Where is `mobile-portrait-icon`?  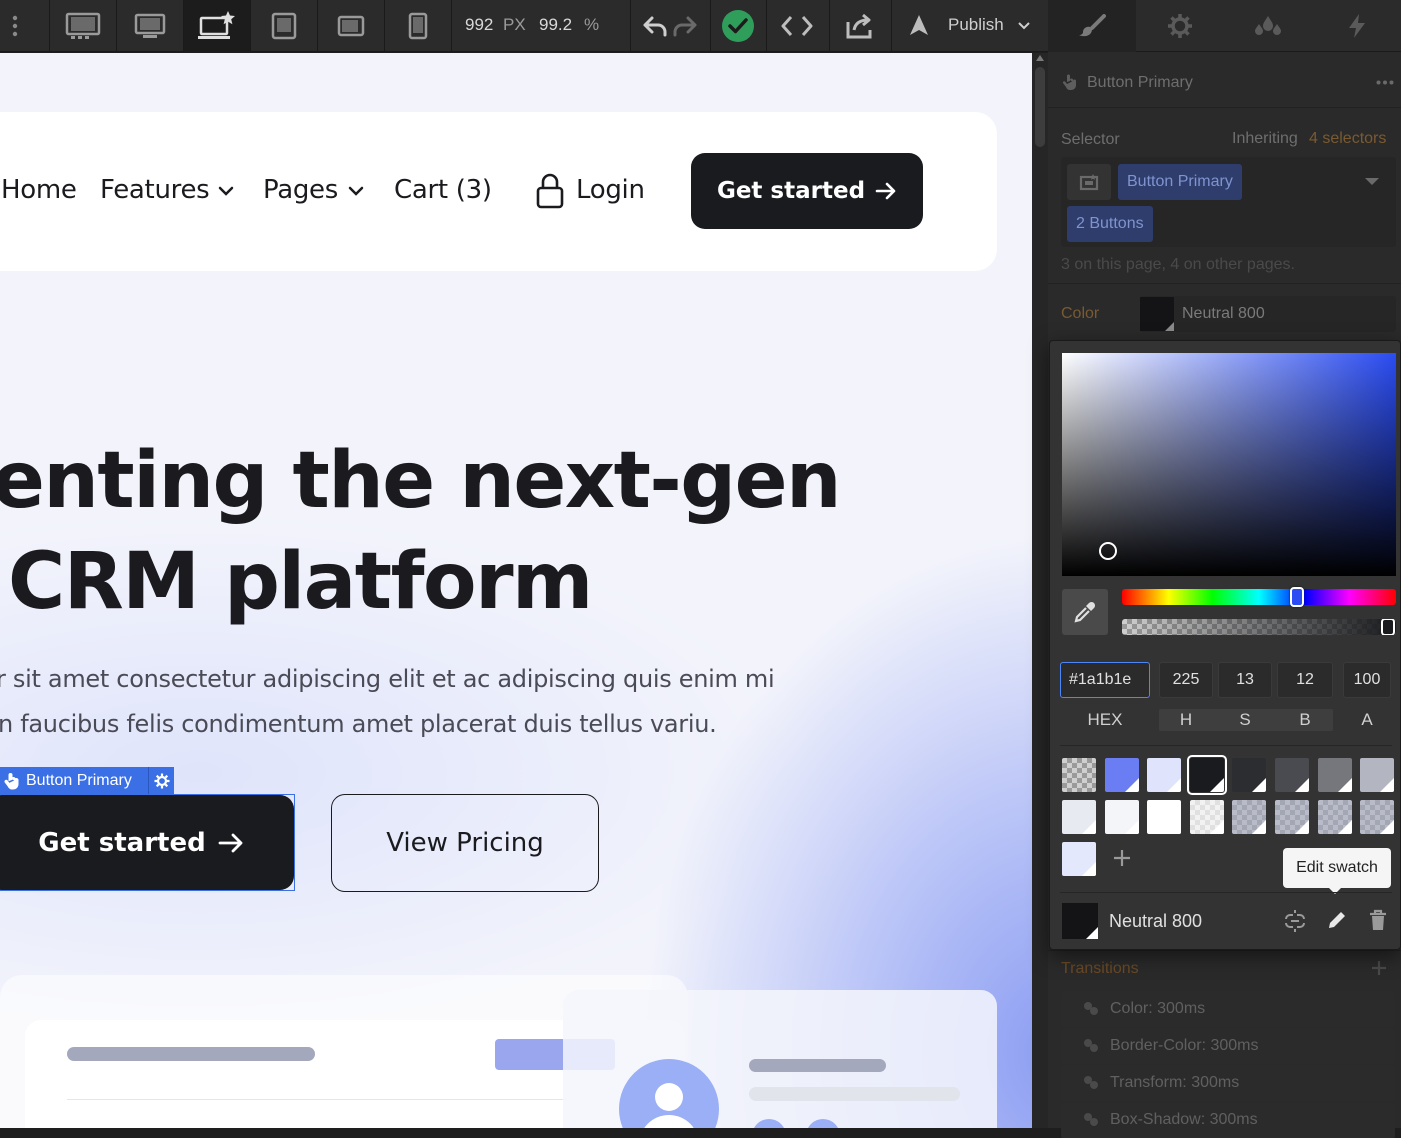 mobile-portrait-icon is located at coordinates (418, 26).